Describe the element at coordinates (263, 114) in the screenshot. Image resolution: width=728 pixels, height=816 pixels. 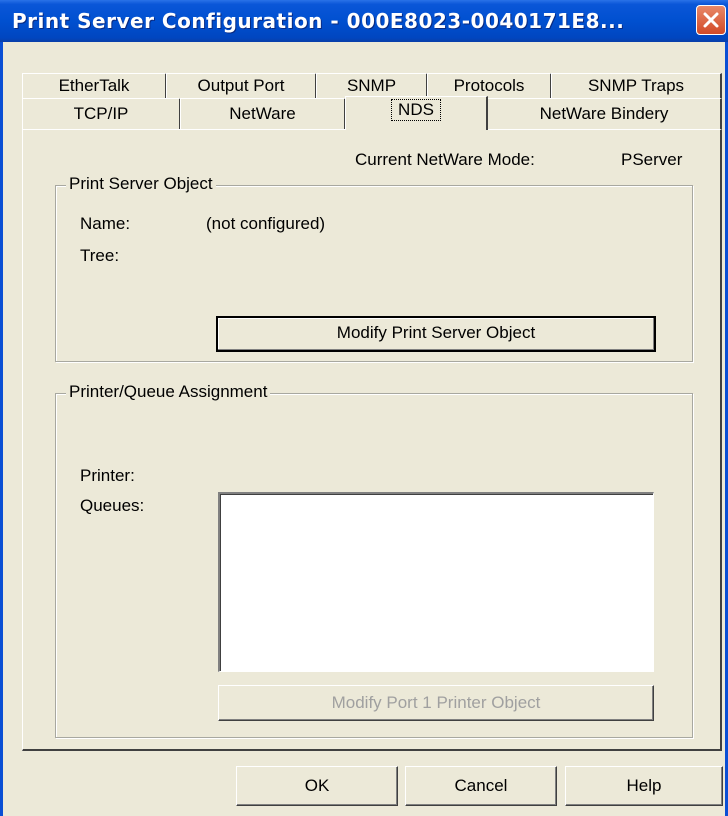
I see `tab-netware: NetWare` at that location.